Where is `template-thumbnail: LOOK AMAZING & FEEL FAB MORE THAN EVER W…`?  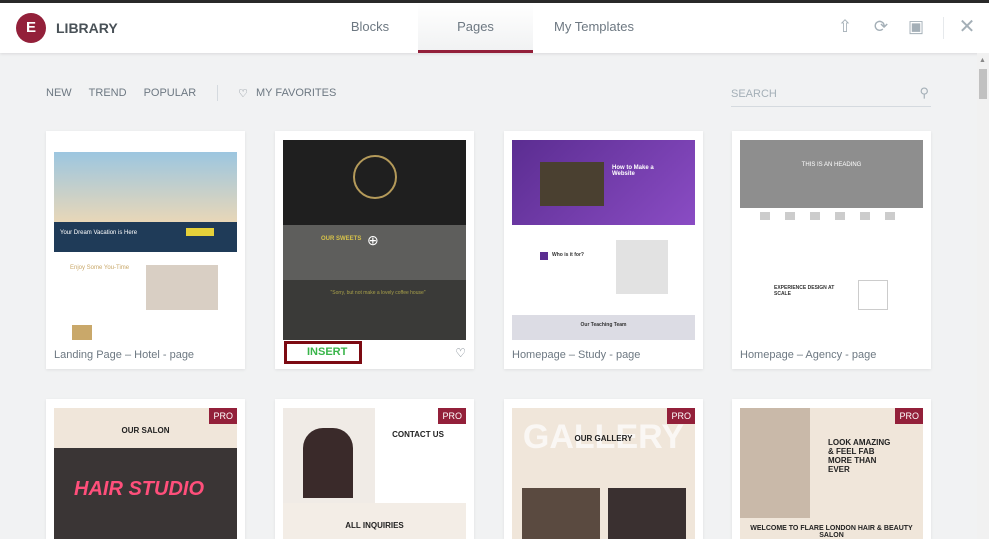 template-thumbnail: LOOK AMAZING & FEEL FAB MORE THAN EVER W… is located at coordinates (831, 473).